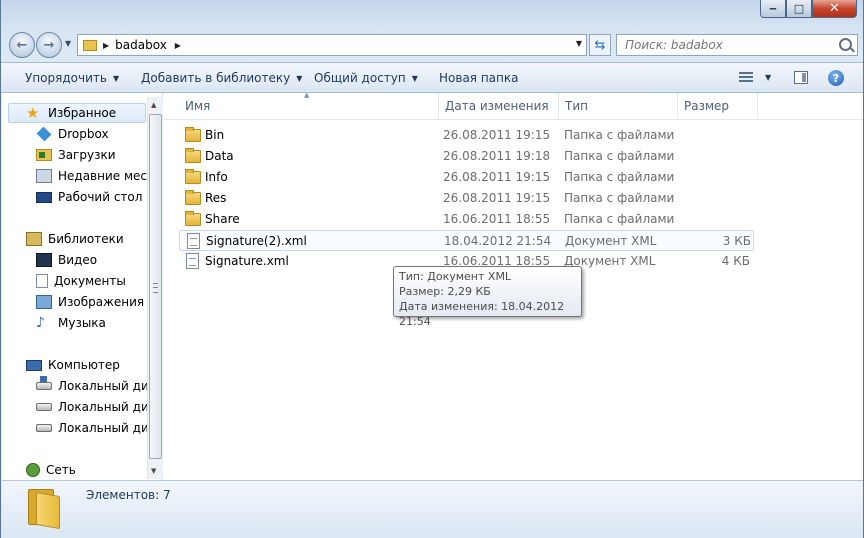  I want to click on organize-label: Упорядочить, so click(66, 78).